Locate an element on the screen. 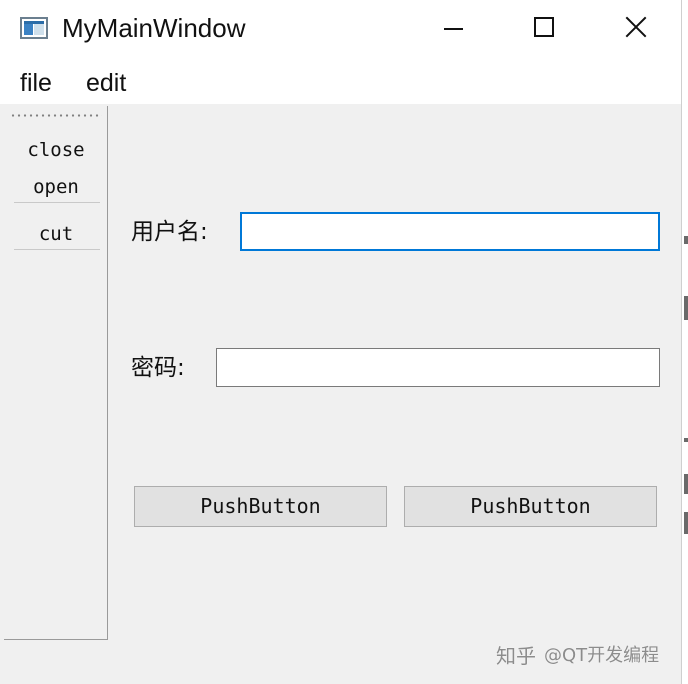 The image size is (688, 684). toolbar-open-action: open is located at coordinates (56, 187).